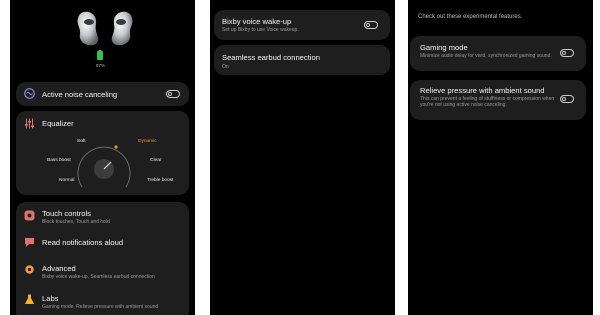  Describe the element at coordinates (147, 141) in the screenshot. I see `eq-preset-dynamic: Dynamic` at that location.